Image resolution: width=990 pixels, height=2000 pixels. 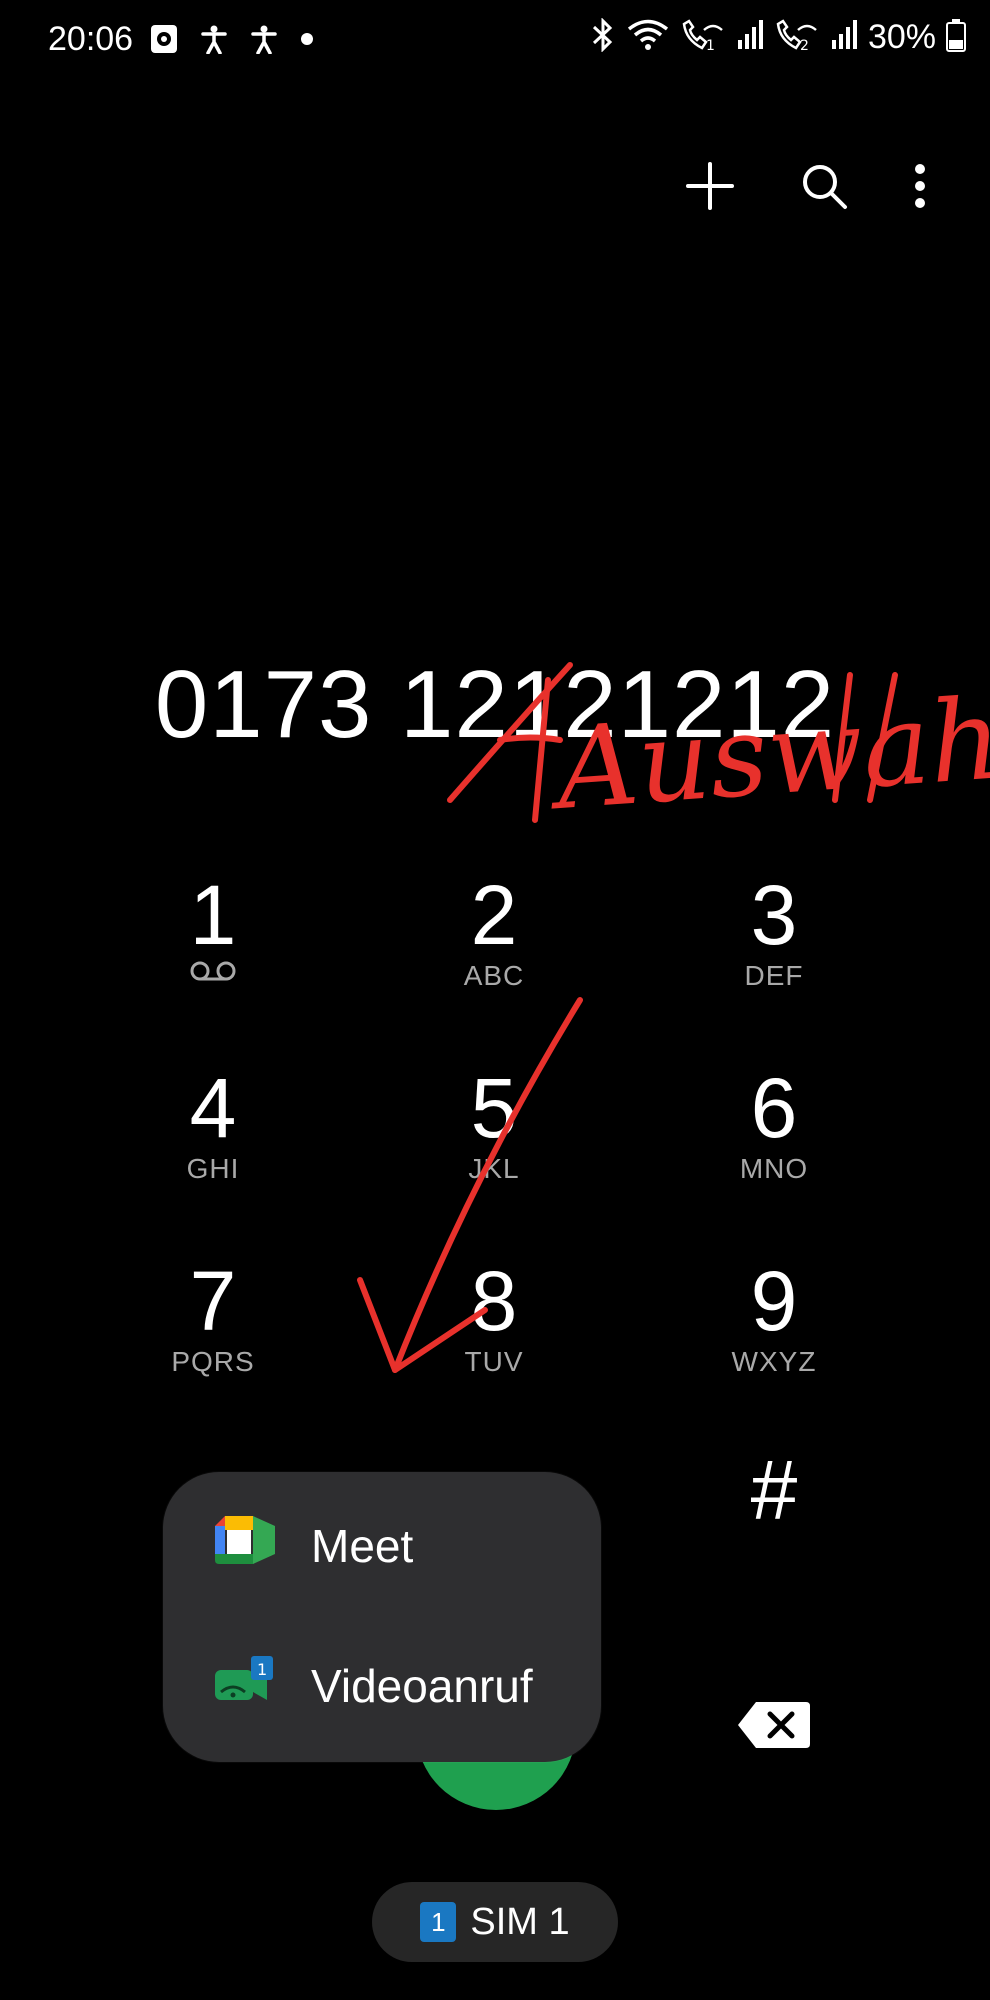 What do you see at coordinates (774, 1168) in the screenshot?
I see `key-letters: MNO` at bounding box center [774, 1168].